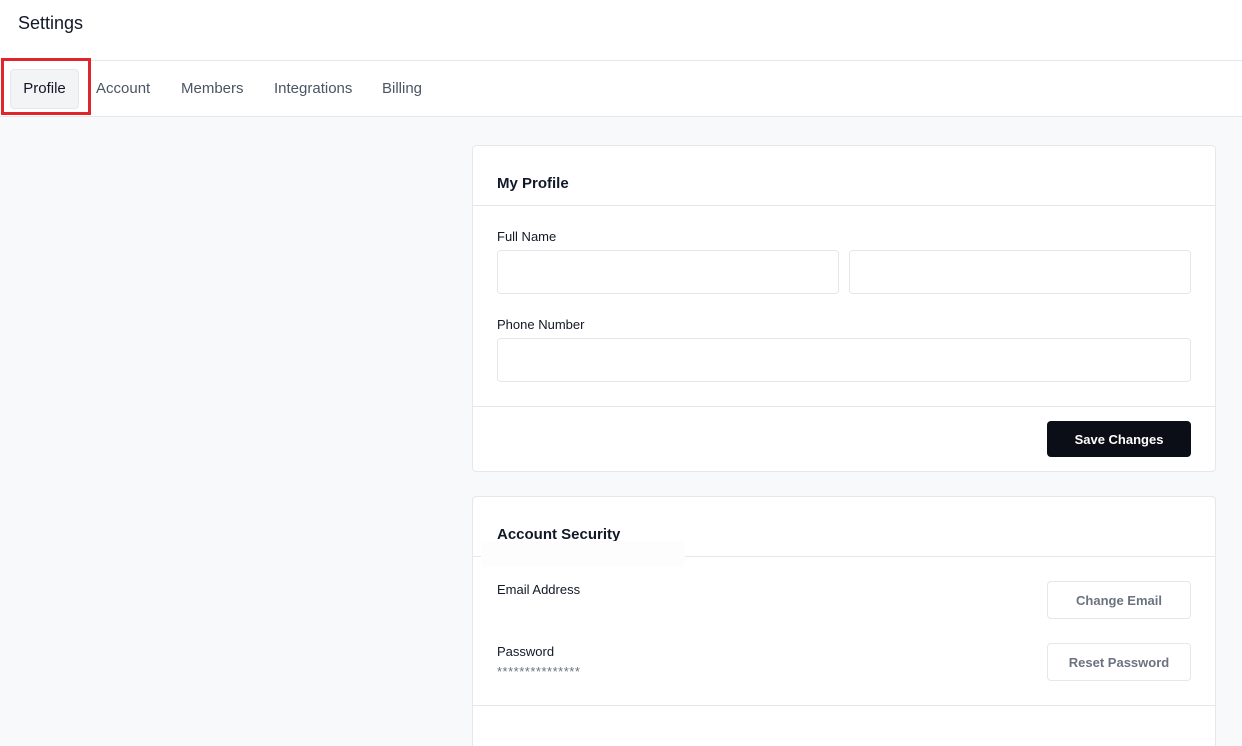 This screenshot has height=746, width=1242. What do you see at coordinates (541, 324) in the screenshot?
I see `phone-number-label: Phone Number` at bounding box center [541, 324].